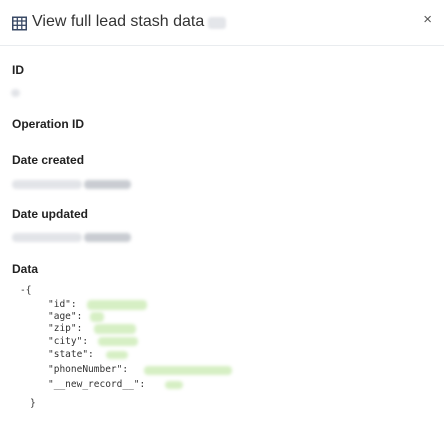  I want to click on redacted-date-updated-time, so click(107, 237).